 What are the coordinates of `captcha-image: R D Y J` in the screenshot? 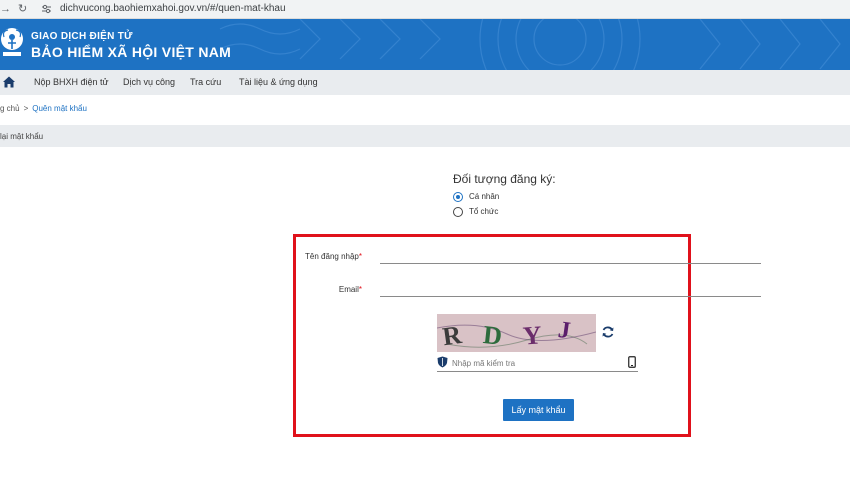 It's located at (516, 333).